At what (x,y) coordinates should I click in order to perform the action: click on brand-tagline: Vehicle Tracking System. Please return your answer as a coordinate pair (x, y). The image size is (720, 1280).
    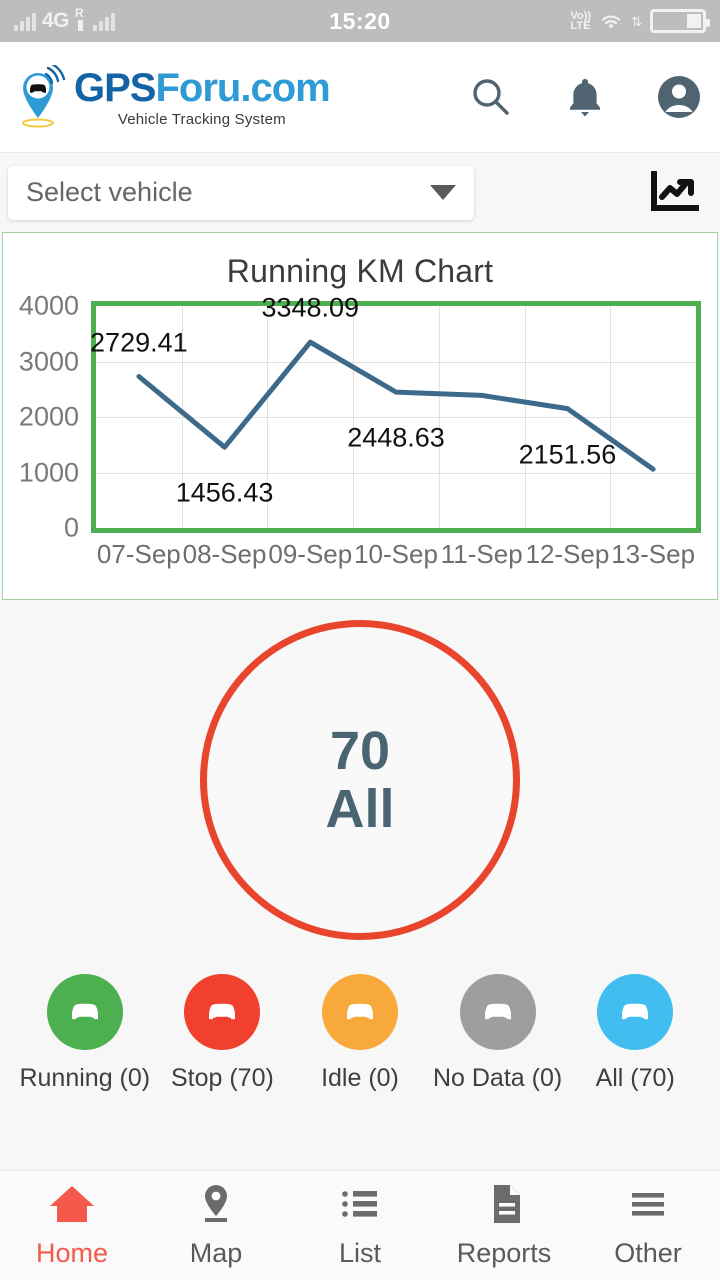
    Looking at the image, I should click on (201, 119).